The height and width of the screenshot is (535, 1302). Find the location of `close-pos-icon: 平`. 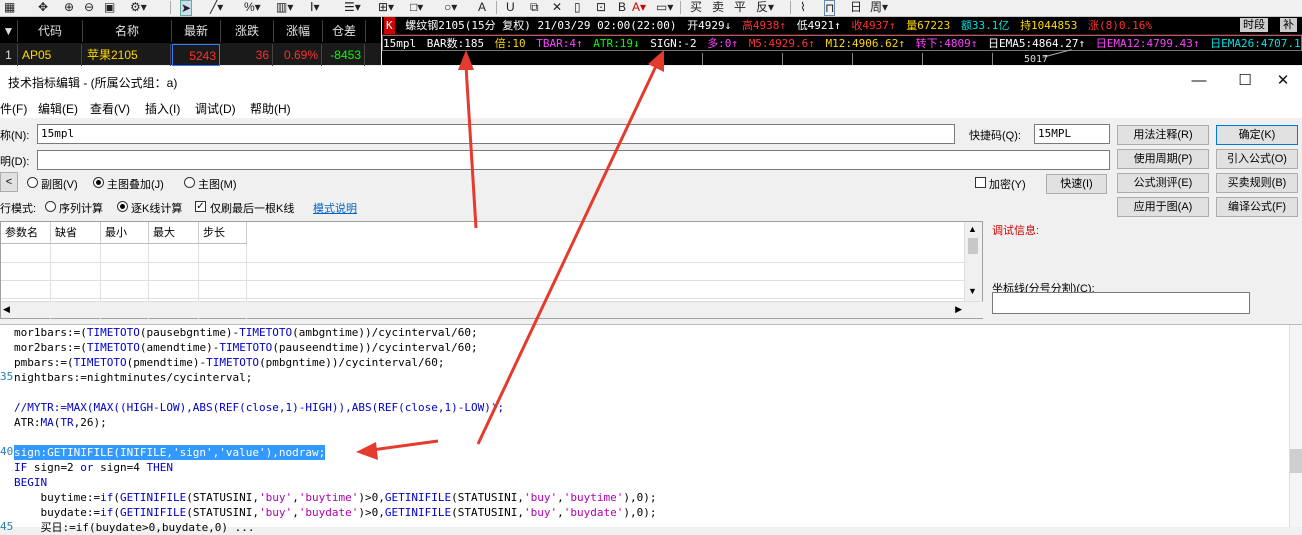

close-pos-icon: 平 is located at coordinates (740, 7).